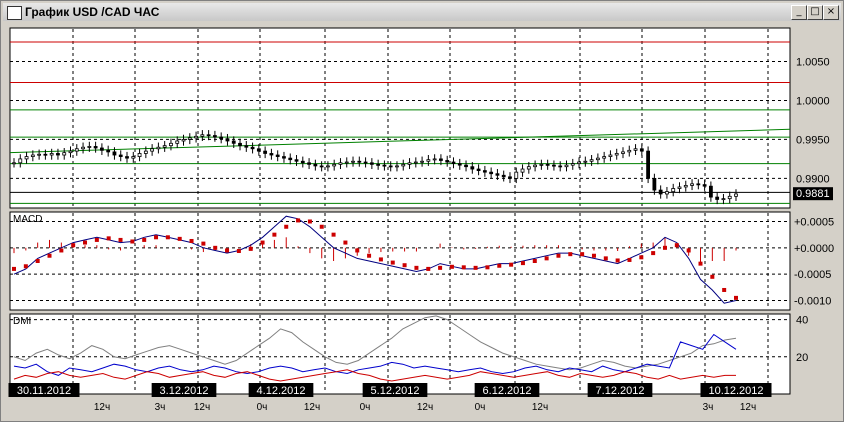 This screenshot has height=422, width=844. What do you see at coordinates (802, 321) in the screenshot?
I see `dmi-tick-label: 40` at bounding box center [802, 321].